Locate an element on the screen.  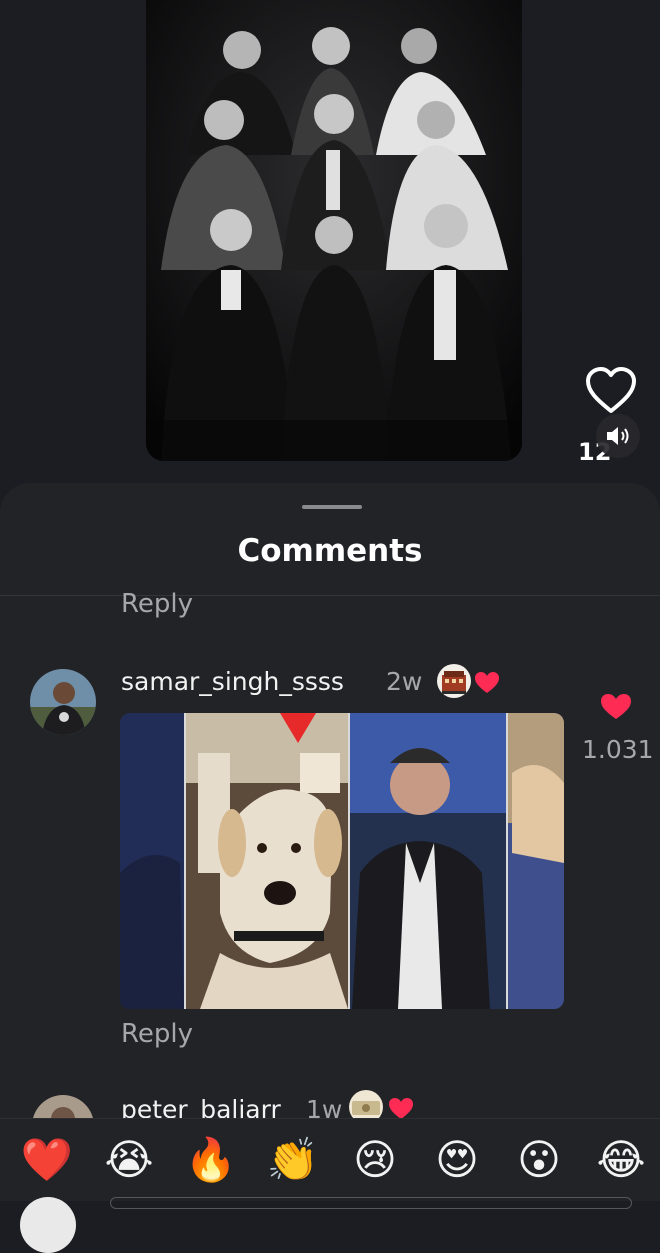
heart-outline-icon is located at coordinates (611, 390).